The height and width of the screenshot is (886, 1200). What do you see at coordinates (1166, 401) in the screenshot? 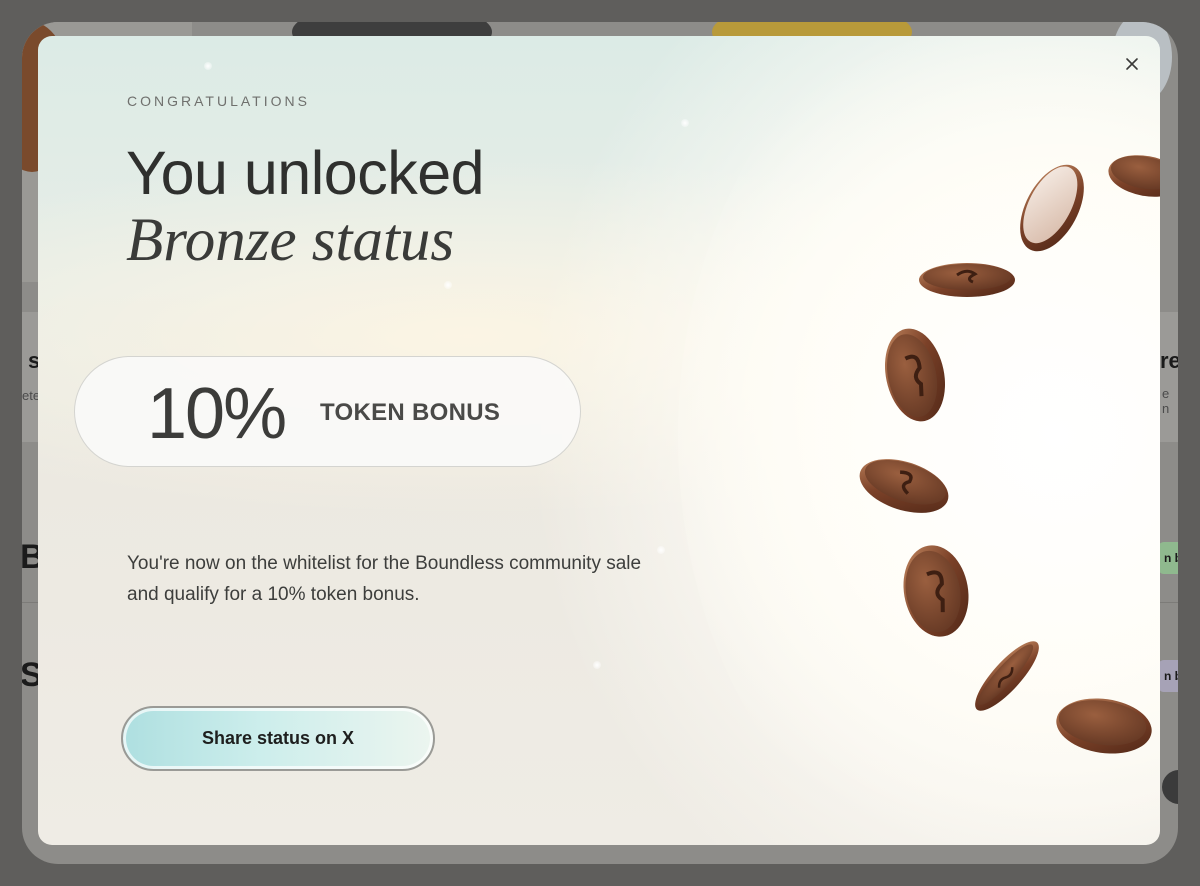
I see `background-text: e n` at bounding box center [1166, 401].